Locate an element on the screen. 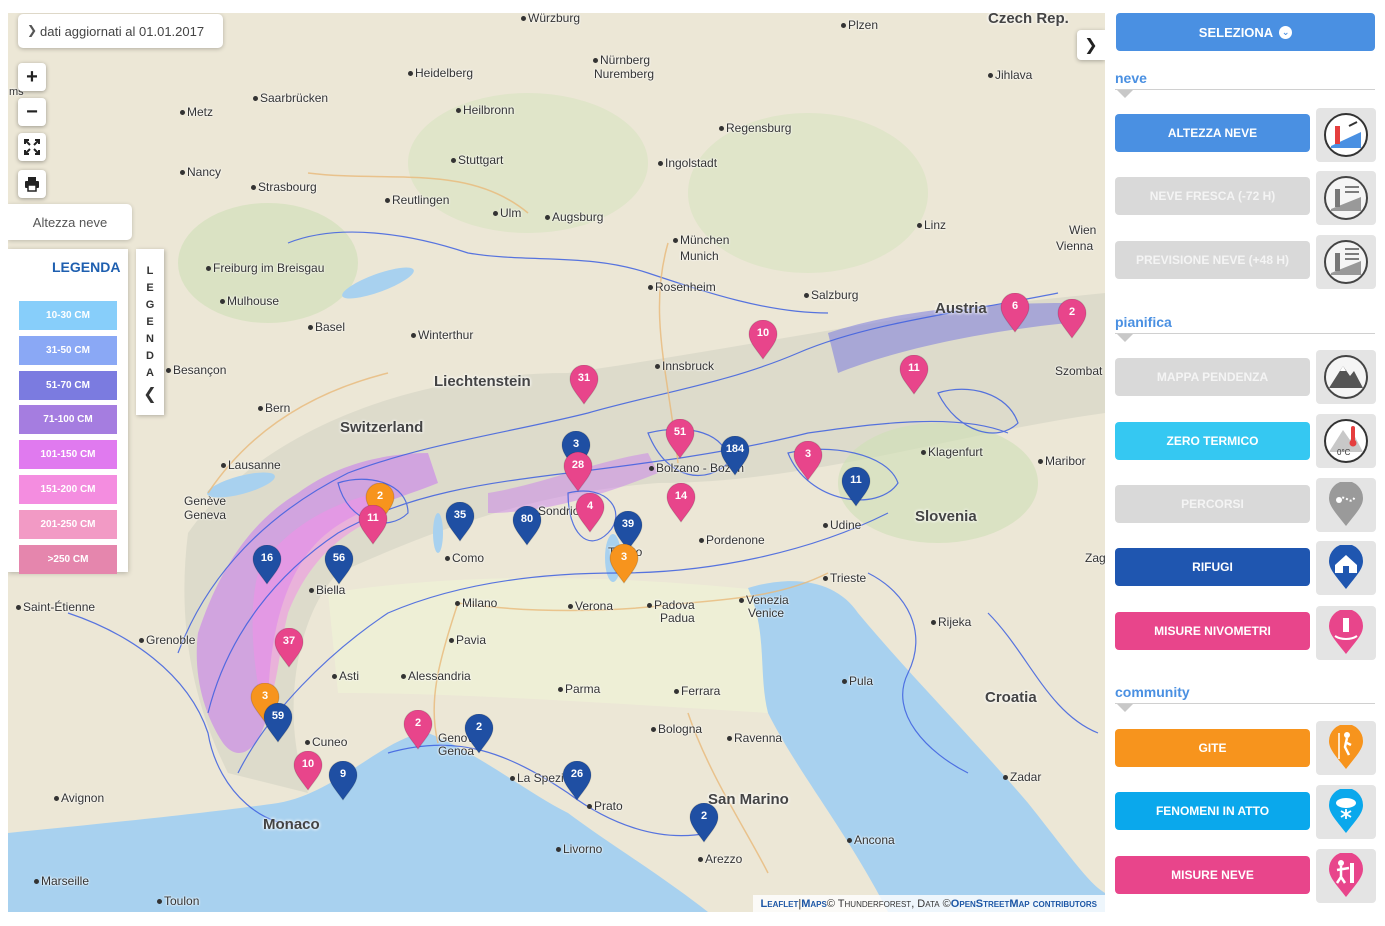 This screenshot has height=926, width=1385. snow-measures-button: MISURE NEVE is located at coordinates (1212, 875).